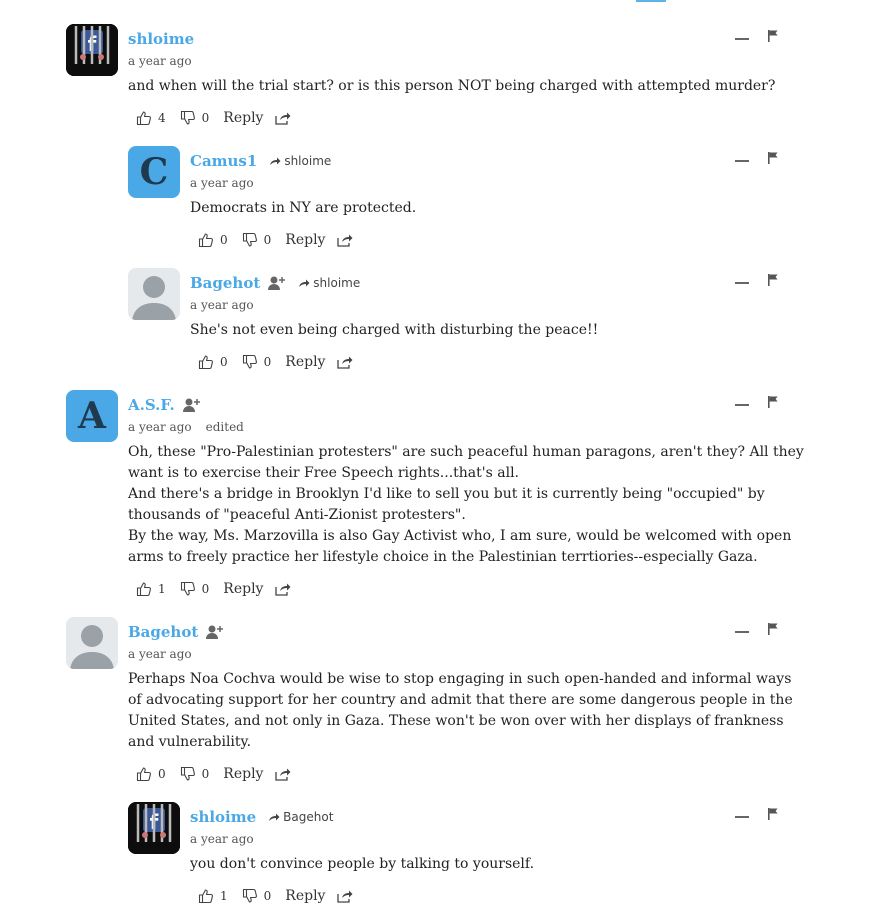 This screenshot has height=910, width=882. Describe the element at coordinates (300, 817) in the screenshot. I see `reply-to-link: Bagehot` at that location.